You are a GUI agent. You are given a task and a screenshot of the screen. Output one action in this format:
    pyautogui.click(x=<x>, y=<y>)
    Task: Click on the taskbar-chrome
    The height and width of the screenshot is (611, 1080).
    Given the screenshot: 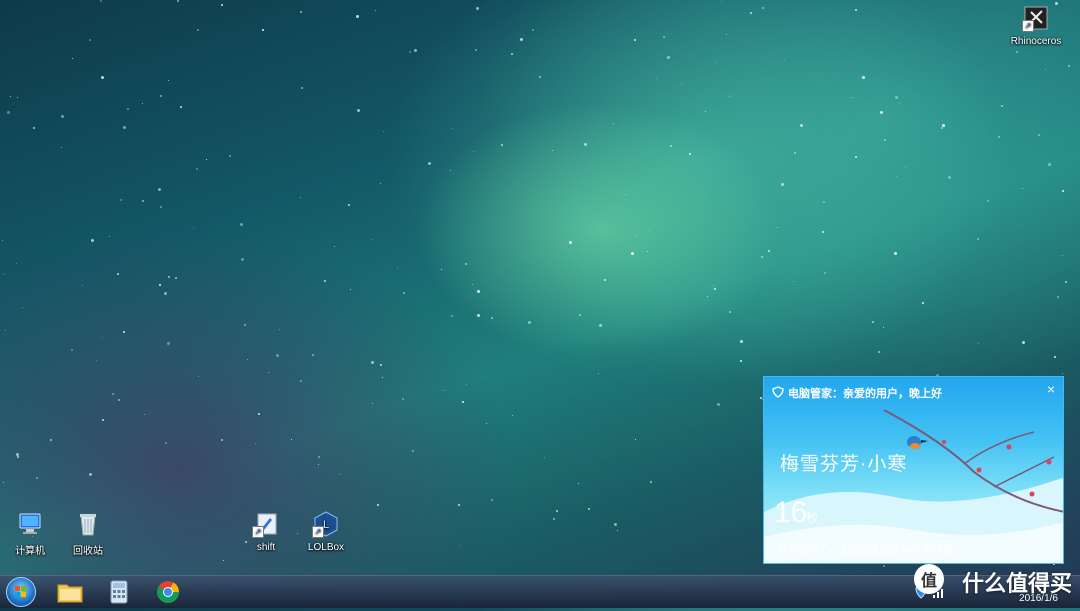 What is the action you would take?
    pyautogui.click(x=168, y=592)
    